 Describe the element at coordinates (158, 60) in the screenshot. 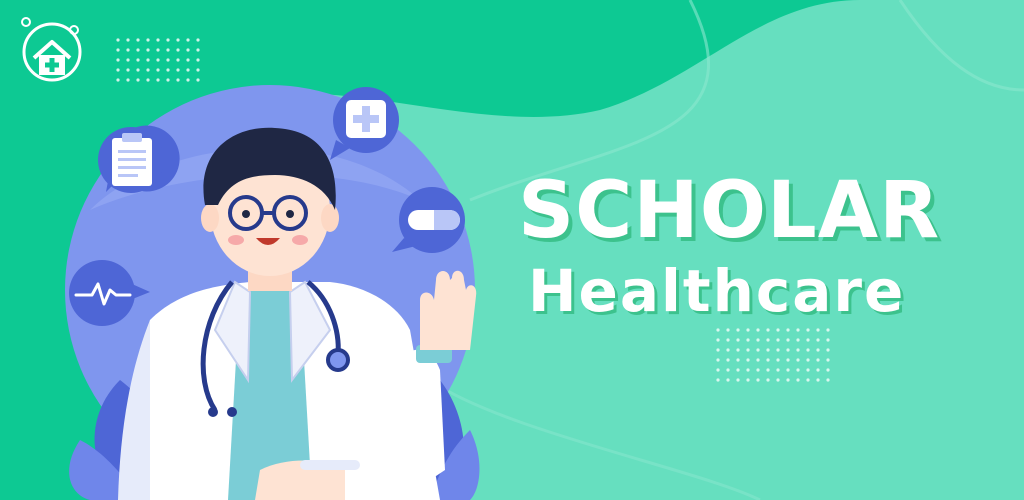

I see `dot-grid-top` at that location.